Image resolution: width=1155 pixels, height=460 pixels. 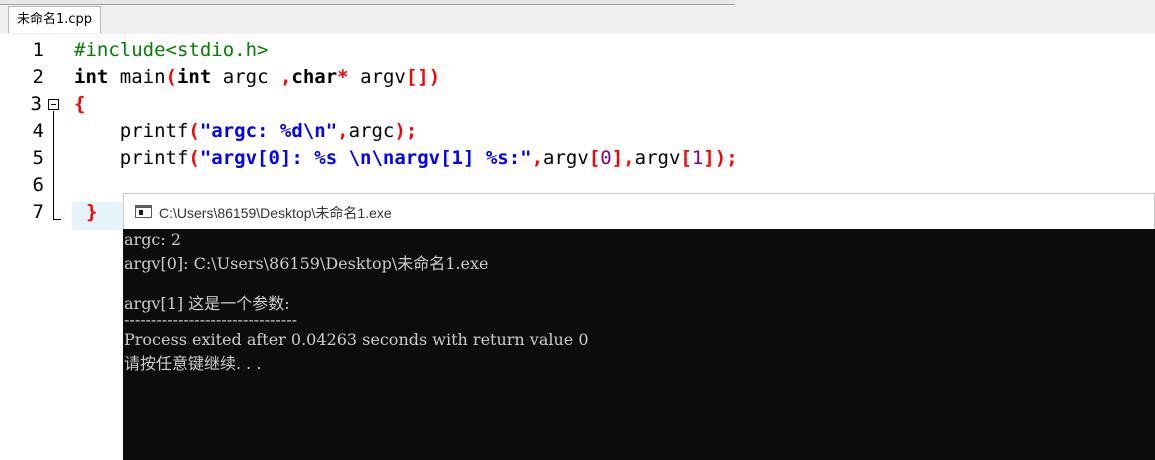 I want to click on line-number-gutter: 1 2 3 4 5 6 7, so click(x=36, y=247).